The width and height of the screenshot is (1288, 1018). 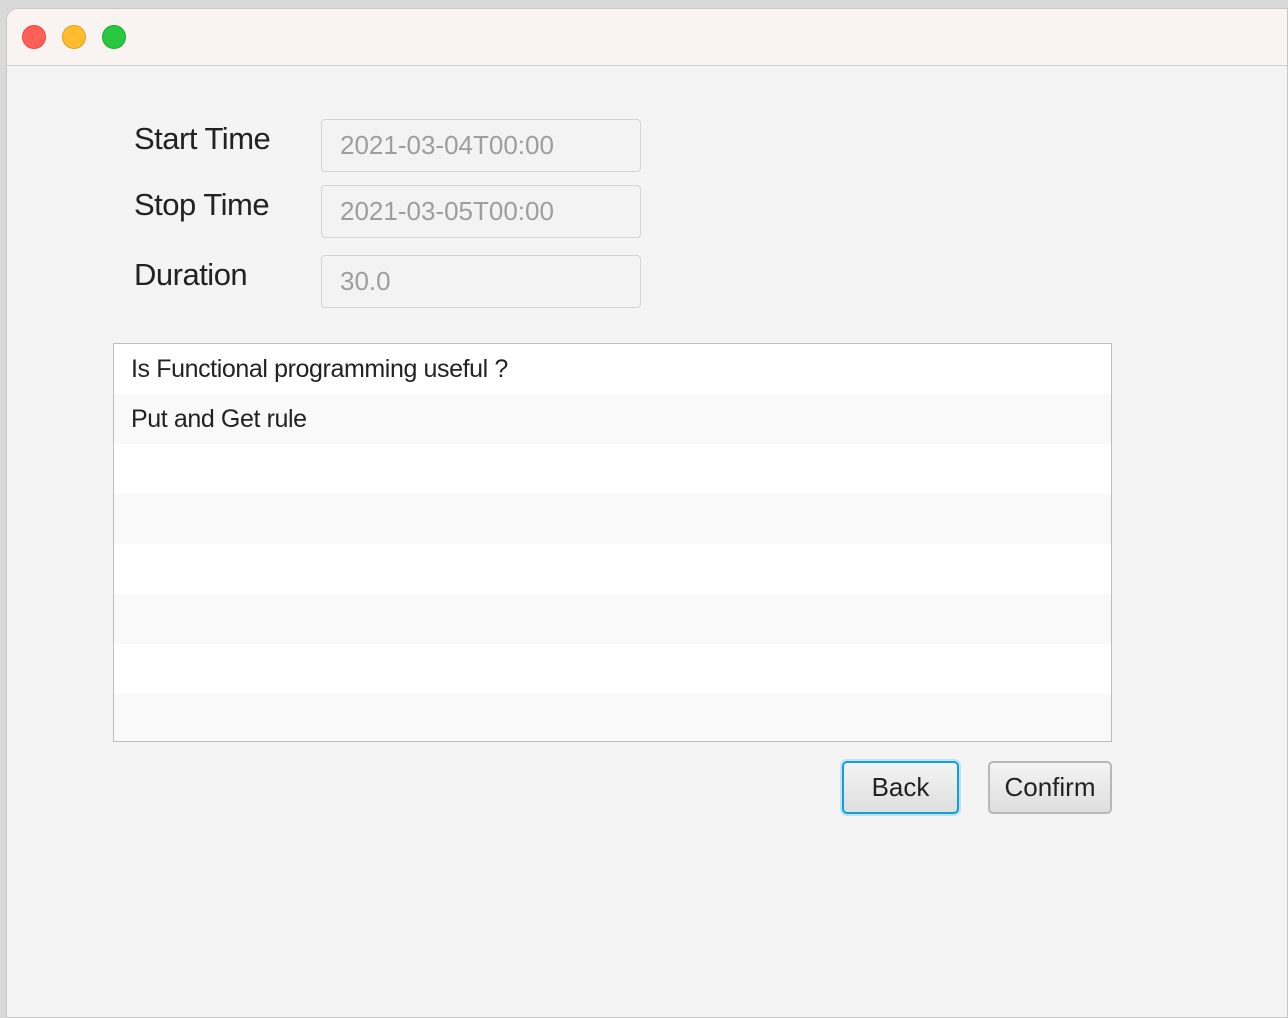 I want to click on list-item: Is Functional programming useful ?, so click(x=612, y=369).